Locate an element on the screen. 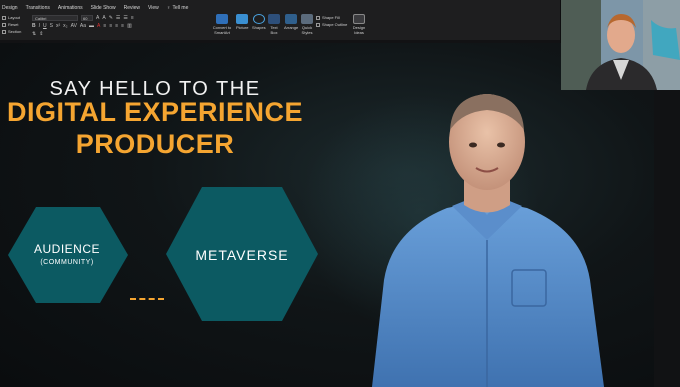 Image resolution: width=680 pixels, height=387 pixels. layout-icon is located at coordinates (4, 17).